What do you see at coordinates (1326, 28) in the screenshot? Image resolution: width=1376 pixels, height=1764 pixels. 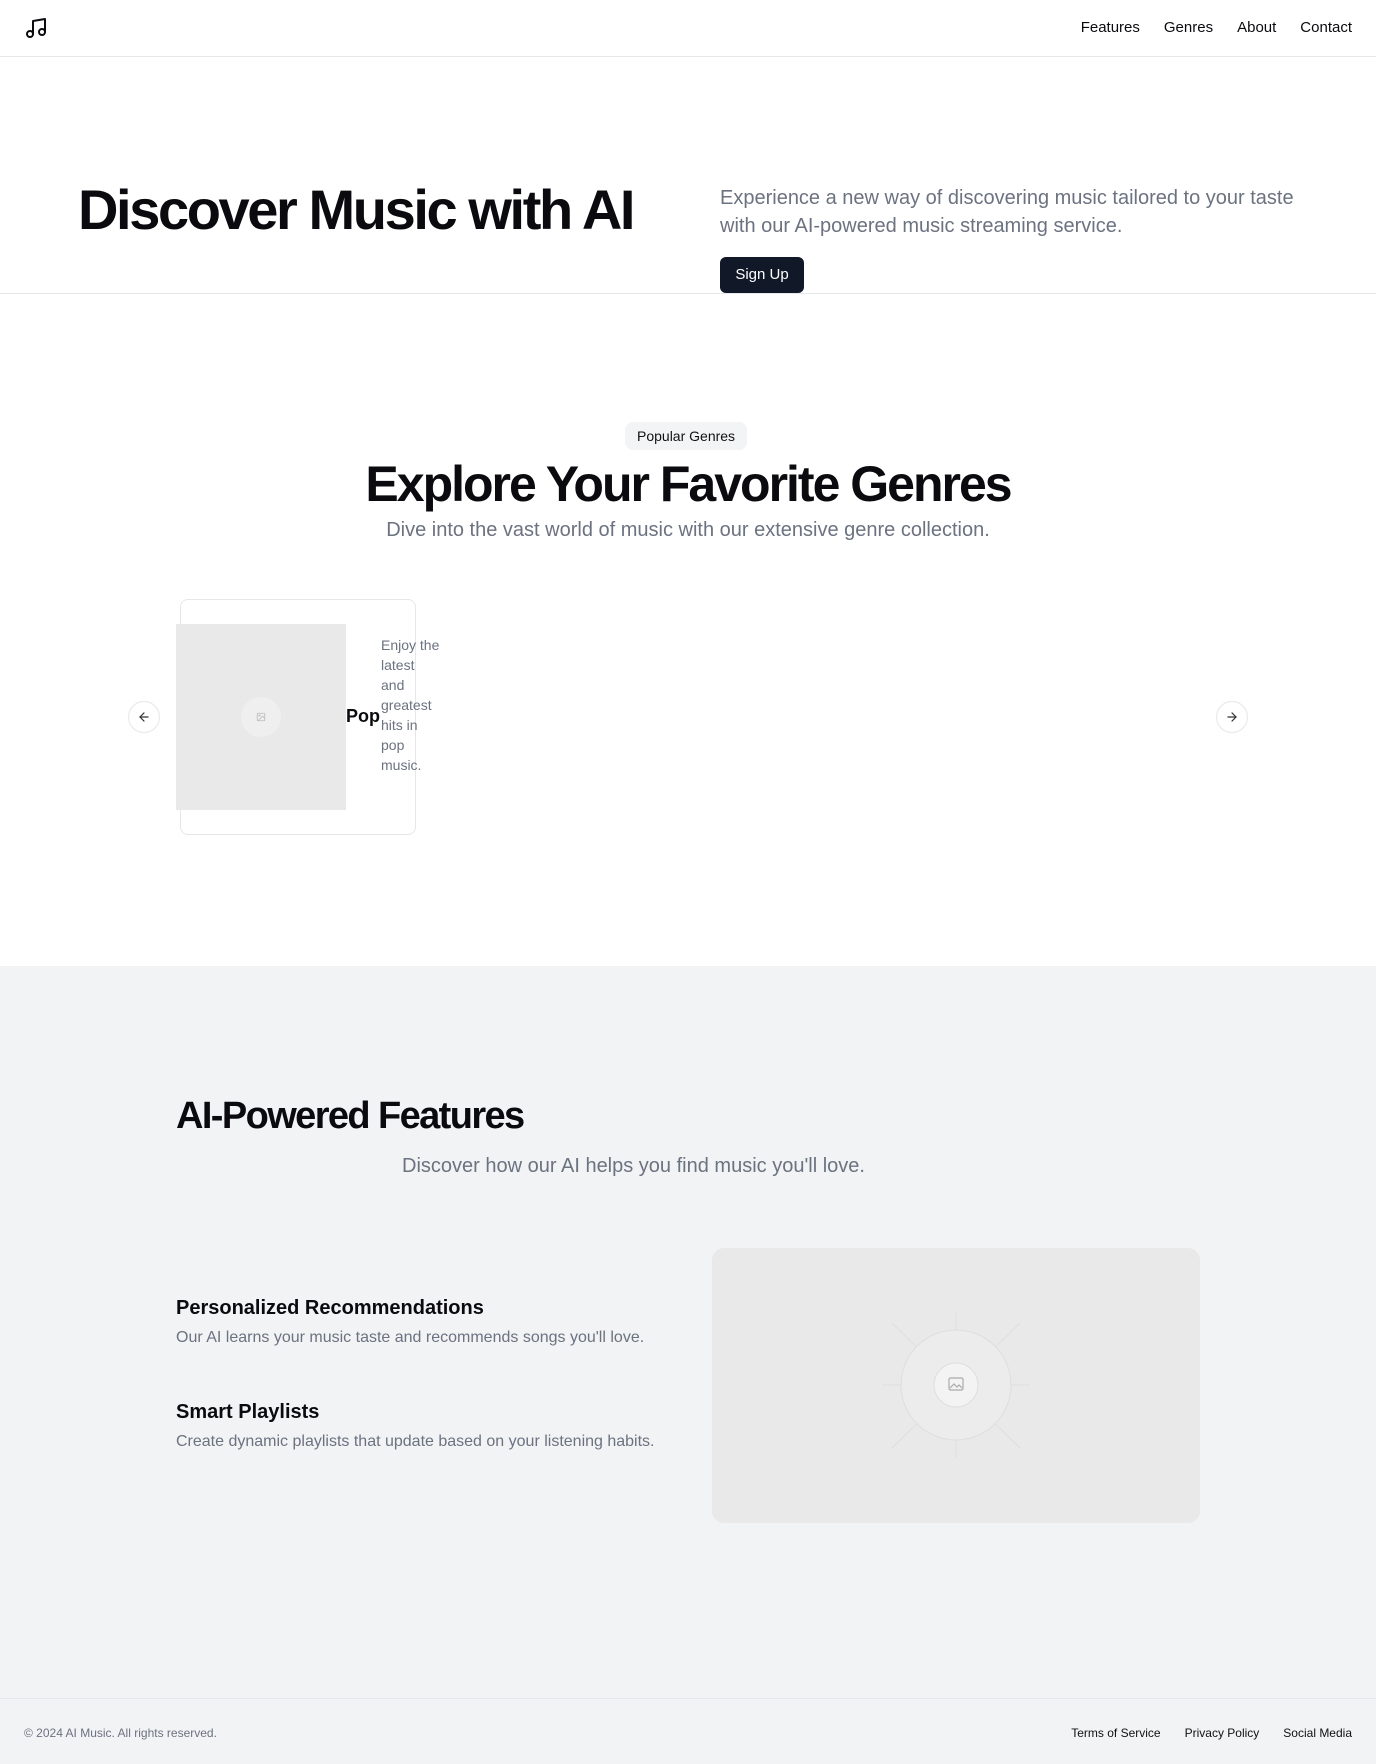 I see `nav-link-contact: Contact` at bounding box center [1326, 28].